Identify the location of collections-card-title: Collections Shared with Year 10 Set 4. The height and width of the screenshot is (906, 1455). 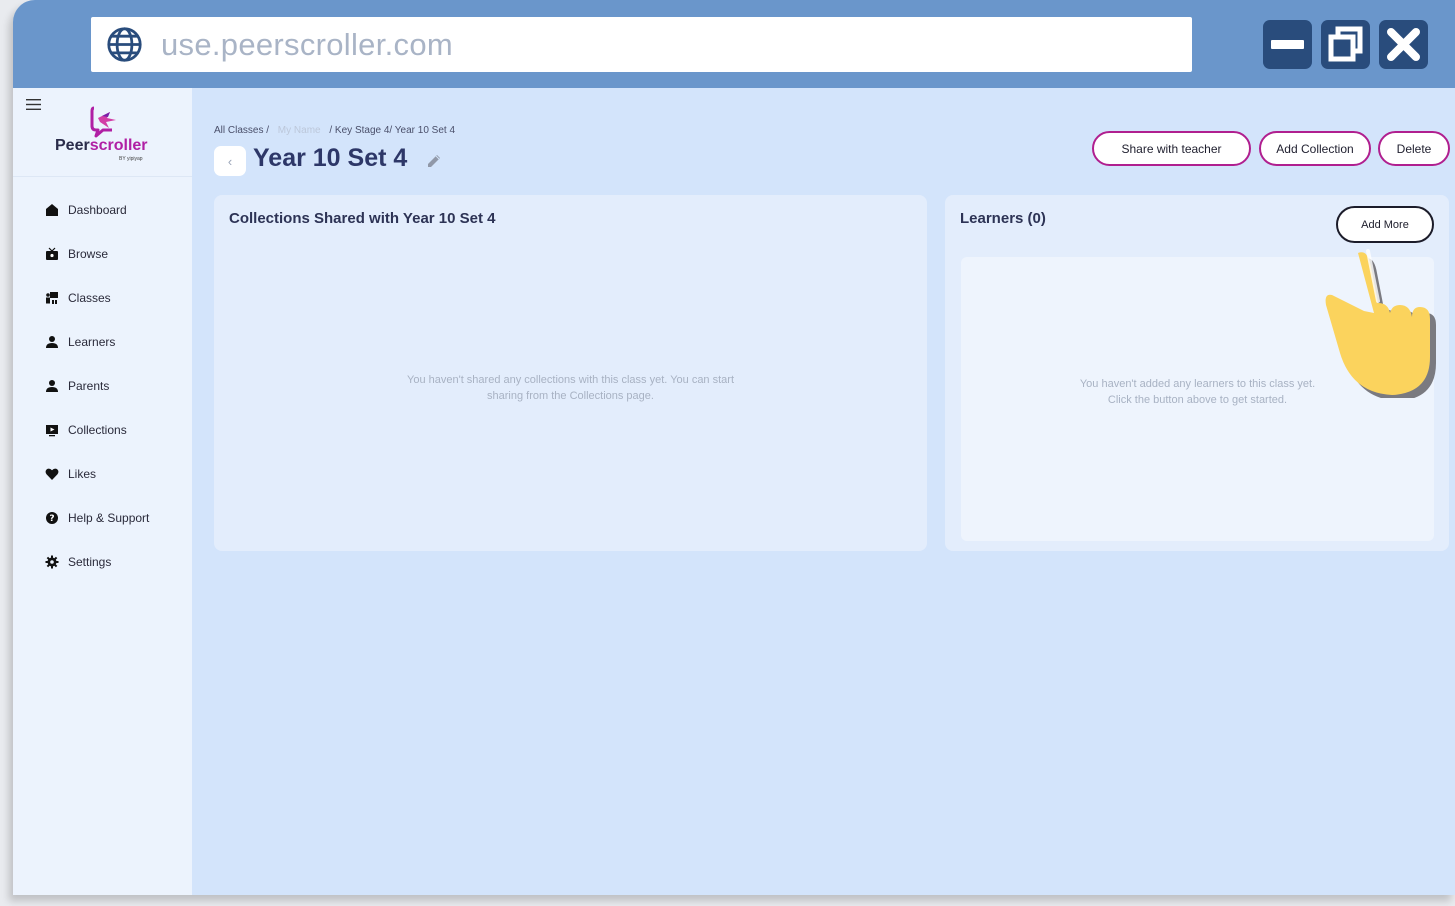
(362, 218).